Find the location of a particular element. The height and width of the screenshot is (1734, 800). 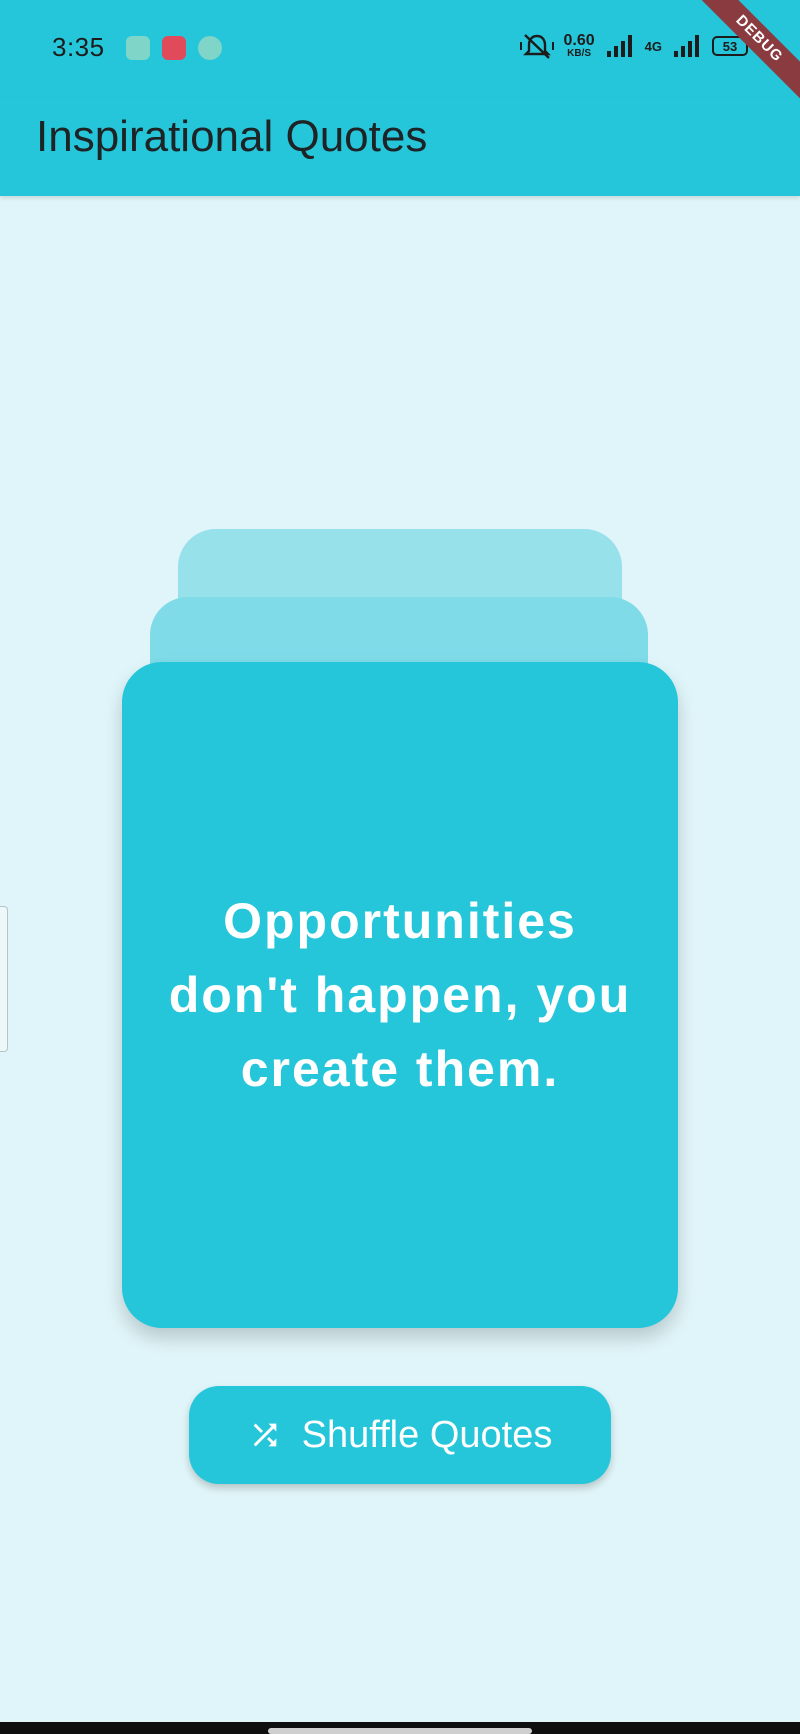

network-speed: 0.60 KB/S is located at coordinates (579, 46).